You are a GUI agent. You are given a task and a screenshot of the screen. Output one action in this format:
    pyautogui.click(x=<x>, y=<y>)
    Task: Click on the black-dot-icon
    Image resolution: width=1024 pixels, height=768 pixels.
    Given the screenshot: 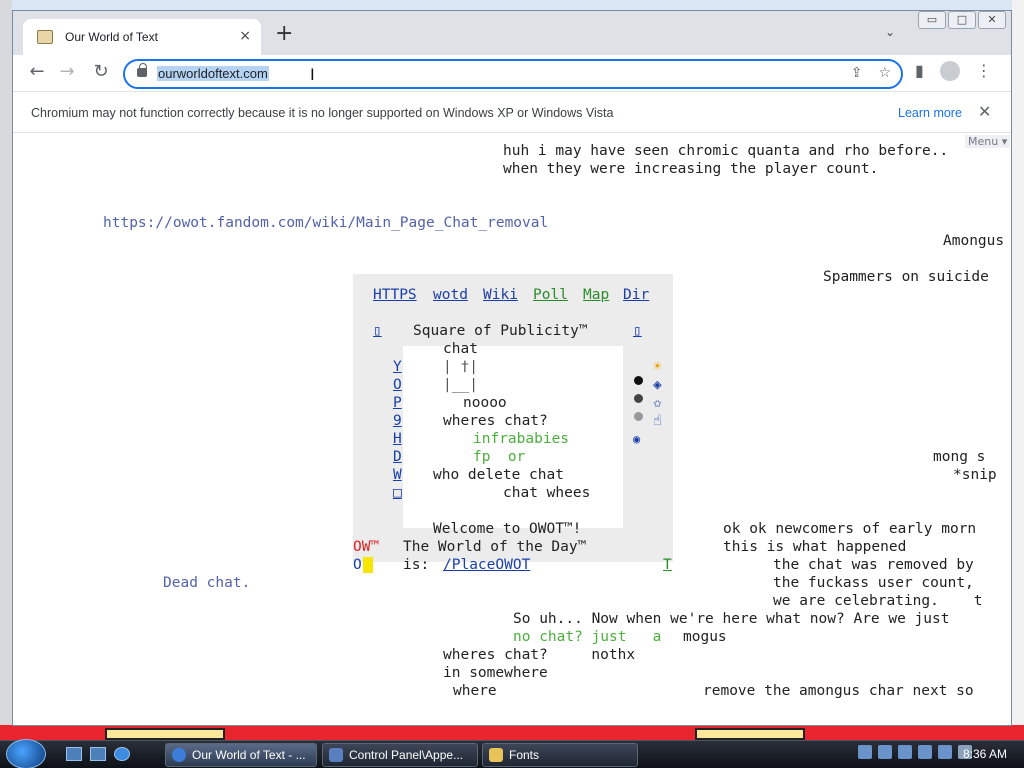 What is the action you would take?
    pyautogui.click(x=638, y=380)
    